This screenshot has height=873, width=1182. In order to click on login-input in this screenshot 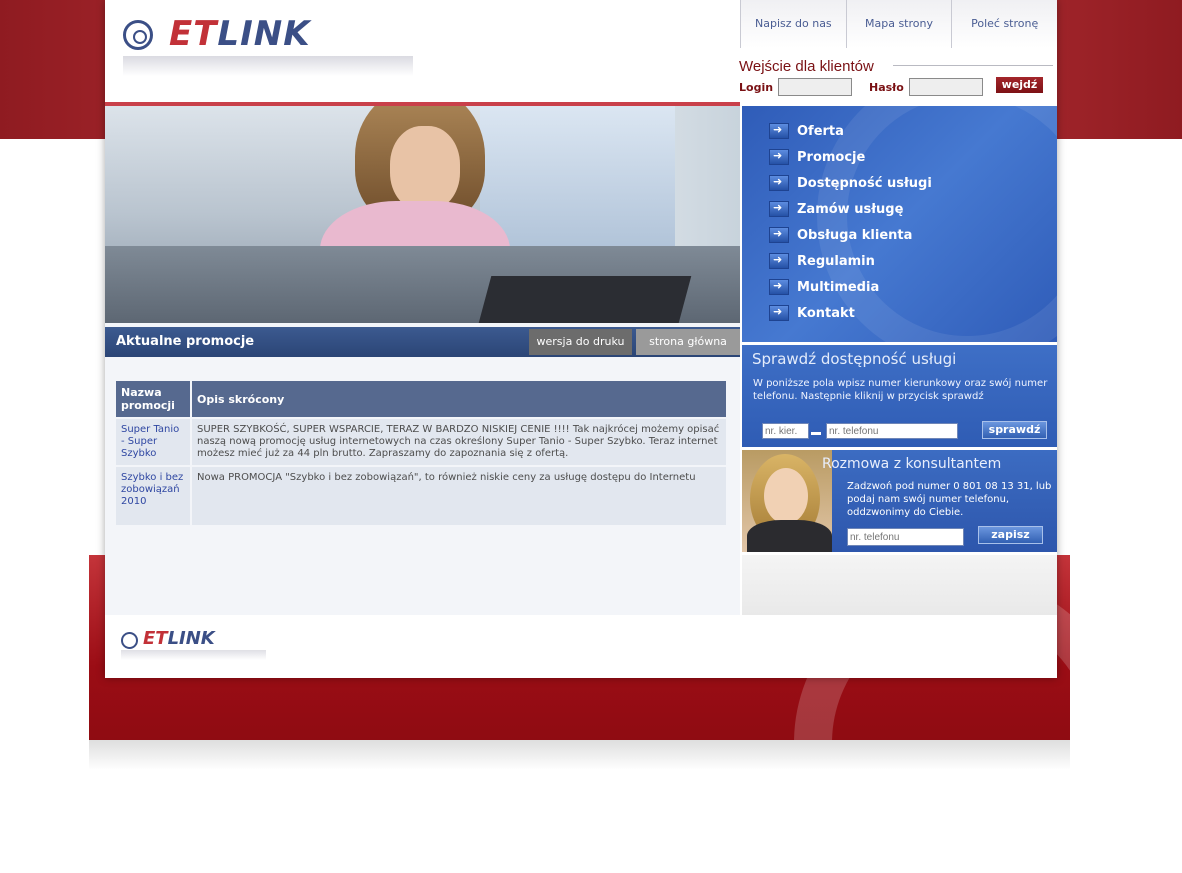, I will do `click(815, 87)`.